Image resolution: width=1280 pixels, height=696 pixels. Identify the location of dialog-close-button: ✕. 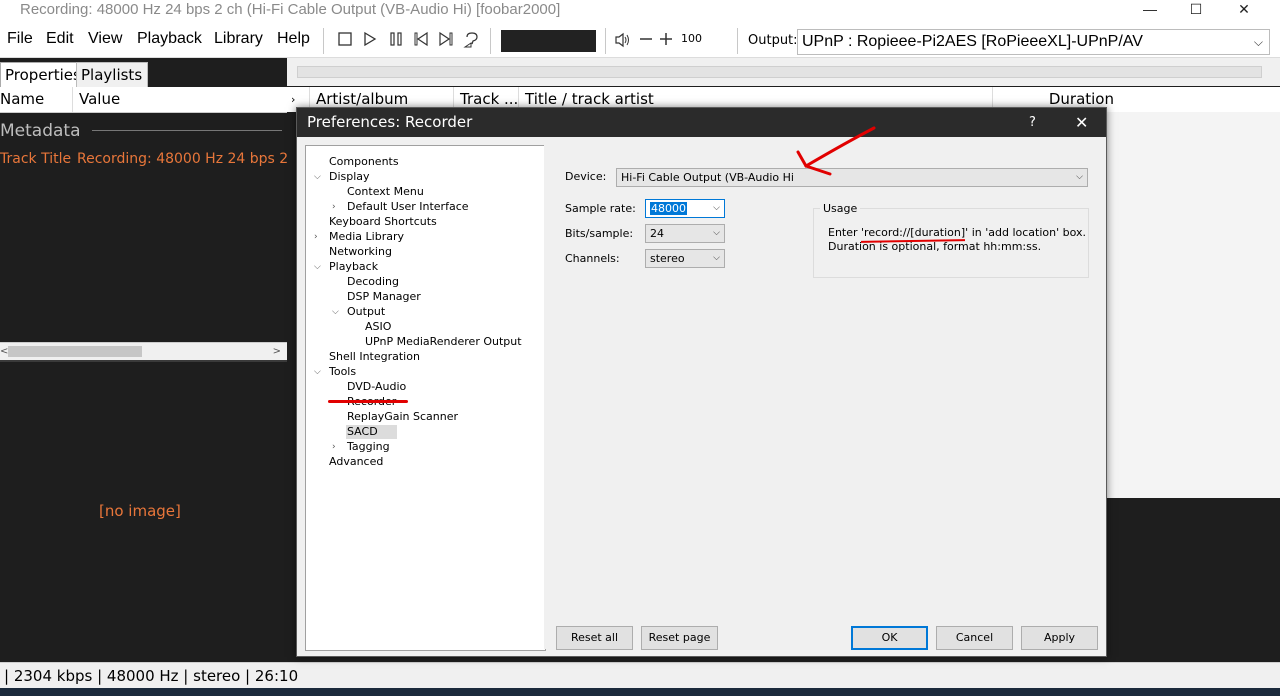
(1081, 122).